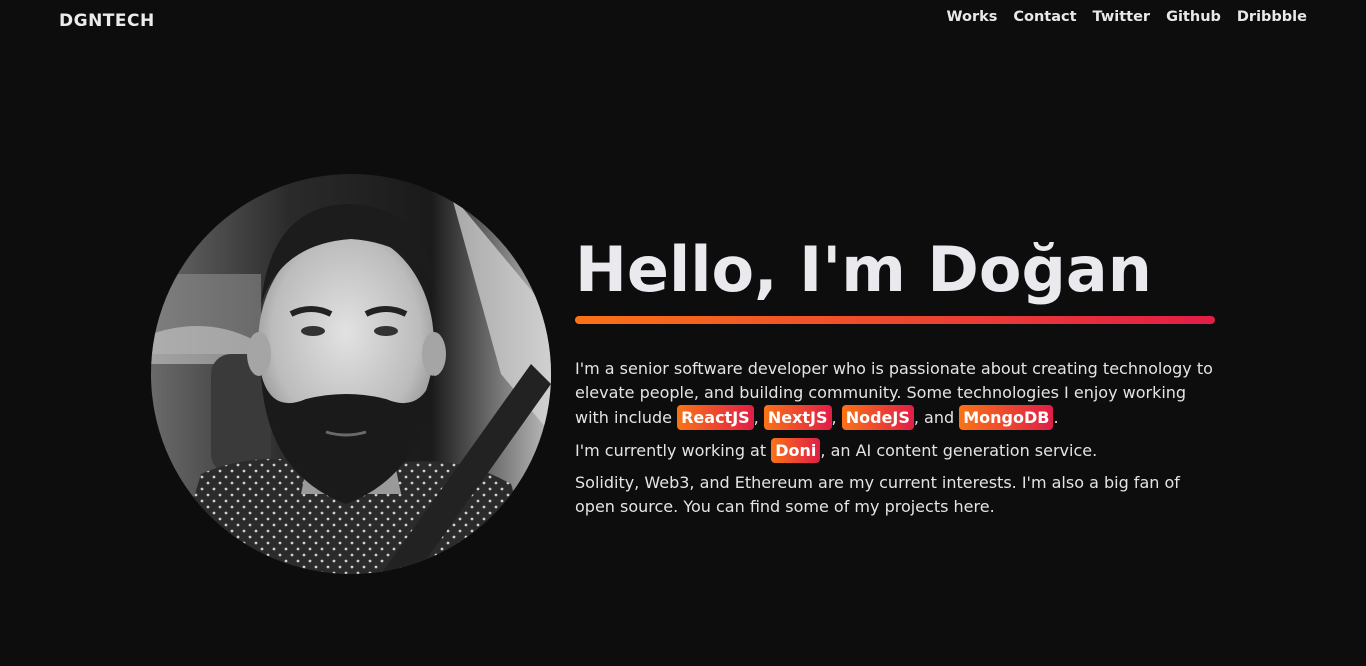  Describe the element at coordinates (863, 269) in the screenshot. I see `hero-title: Hello, I'm Doğan` at that location.